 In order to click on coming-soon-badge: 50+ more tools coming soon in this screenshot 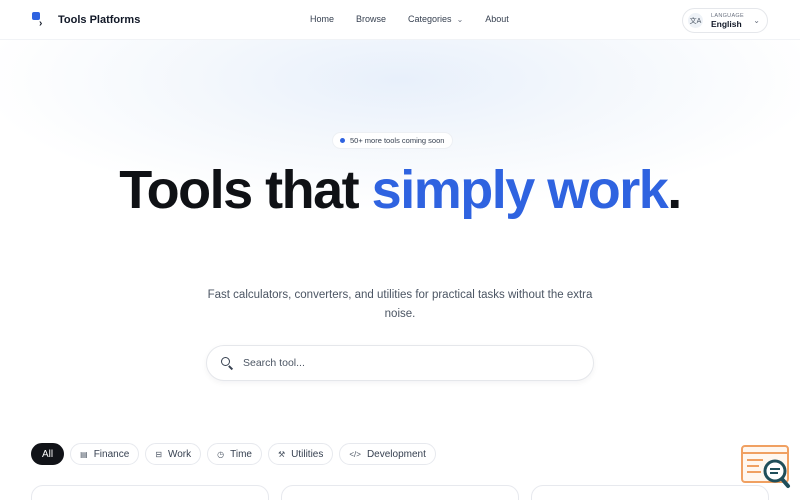, I will do `click(393, 140)`.